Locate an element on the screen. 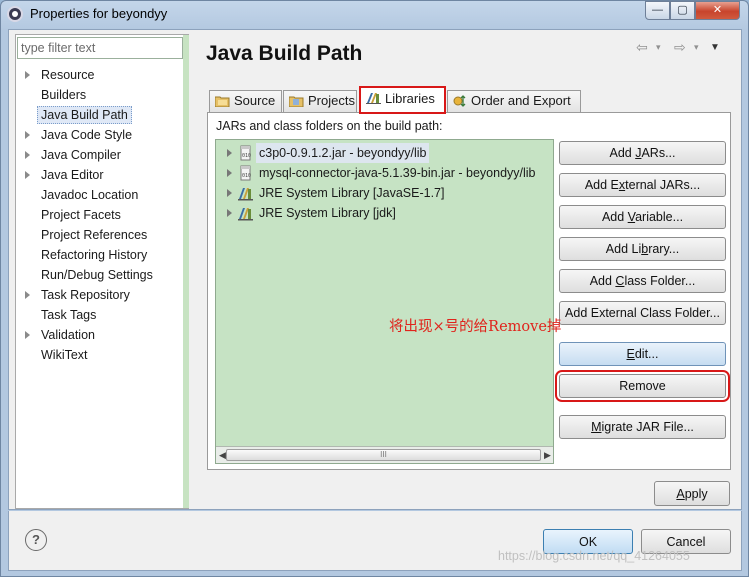  sidebar-item: Task Repository is located at coordinates (99, 295).